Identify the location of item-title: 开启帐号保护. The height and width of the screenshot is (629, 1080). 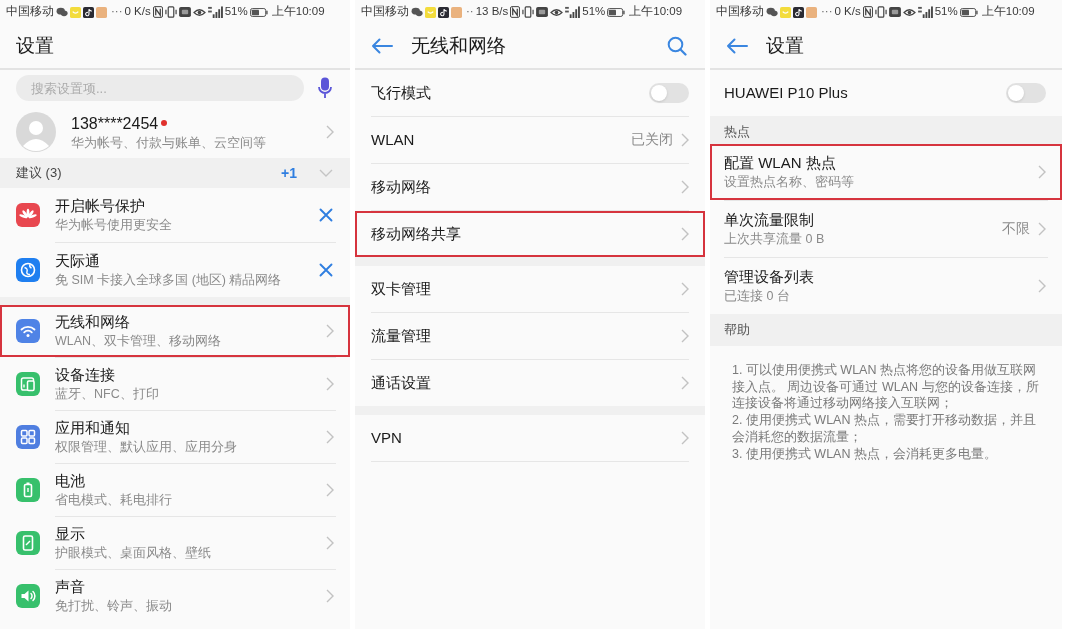
(100, 206).